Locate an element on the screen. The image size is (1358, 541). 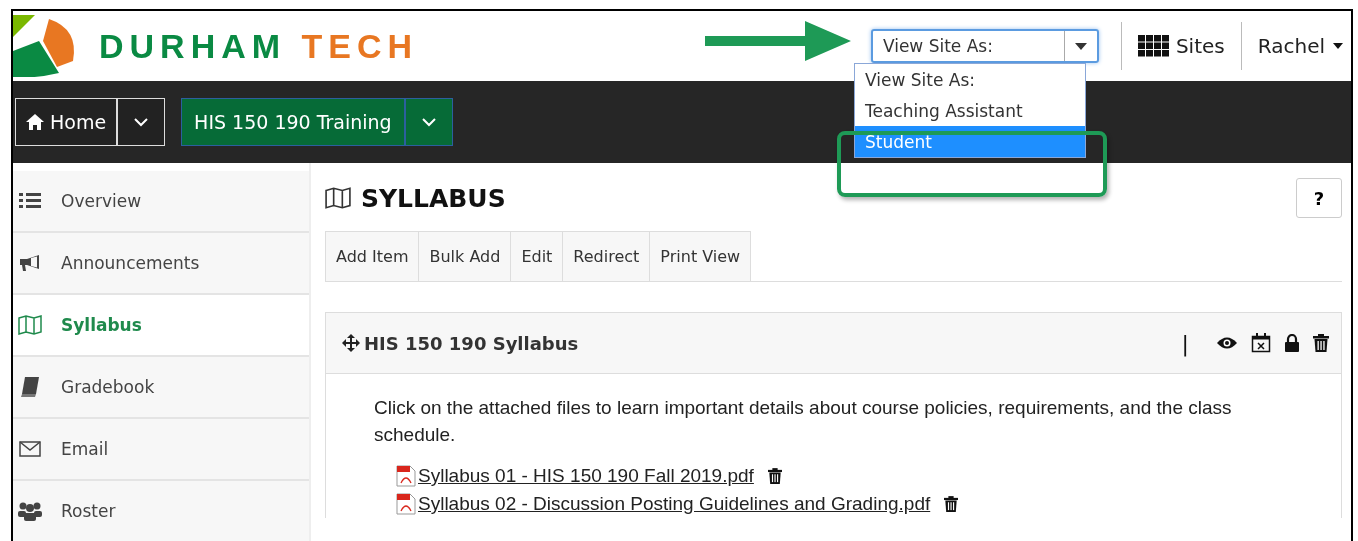
home-button: Home is located at coordinates (66, 122).